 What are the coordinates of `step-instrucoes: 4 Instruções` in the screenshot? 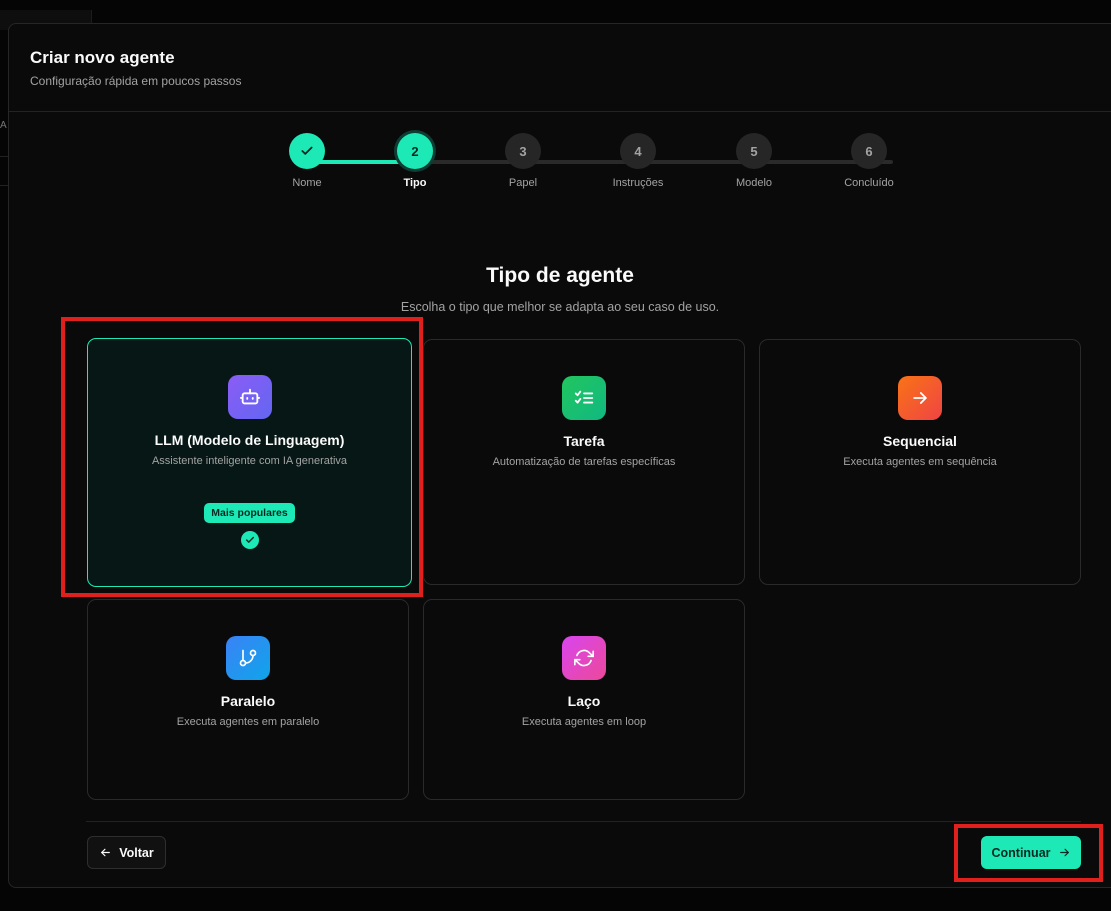 It's located at (638, 161).